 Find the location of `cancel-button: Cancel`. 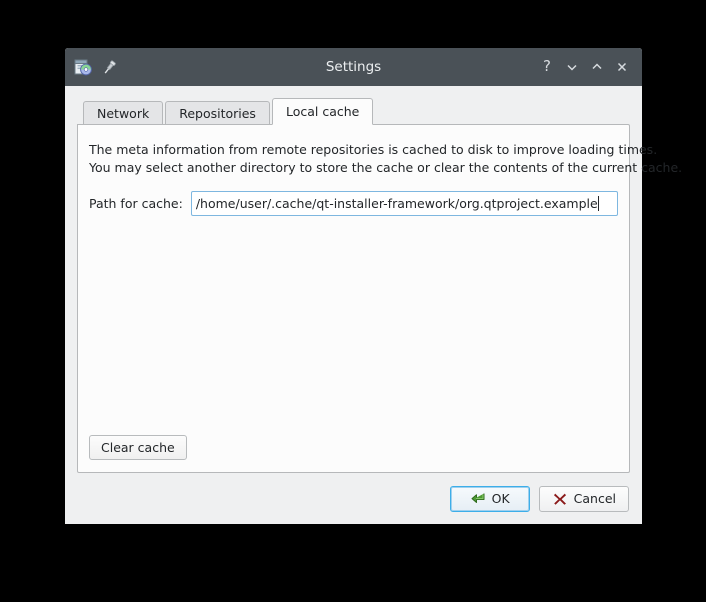

cancel-button: Cancel is located at coordinates (583, 498).